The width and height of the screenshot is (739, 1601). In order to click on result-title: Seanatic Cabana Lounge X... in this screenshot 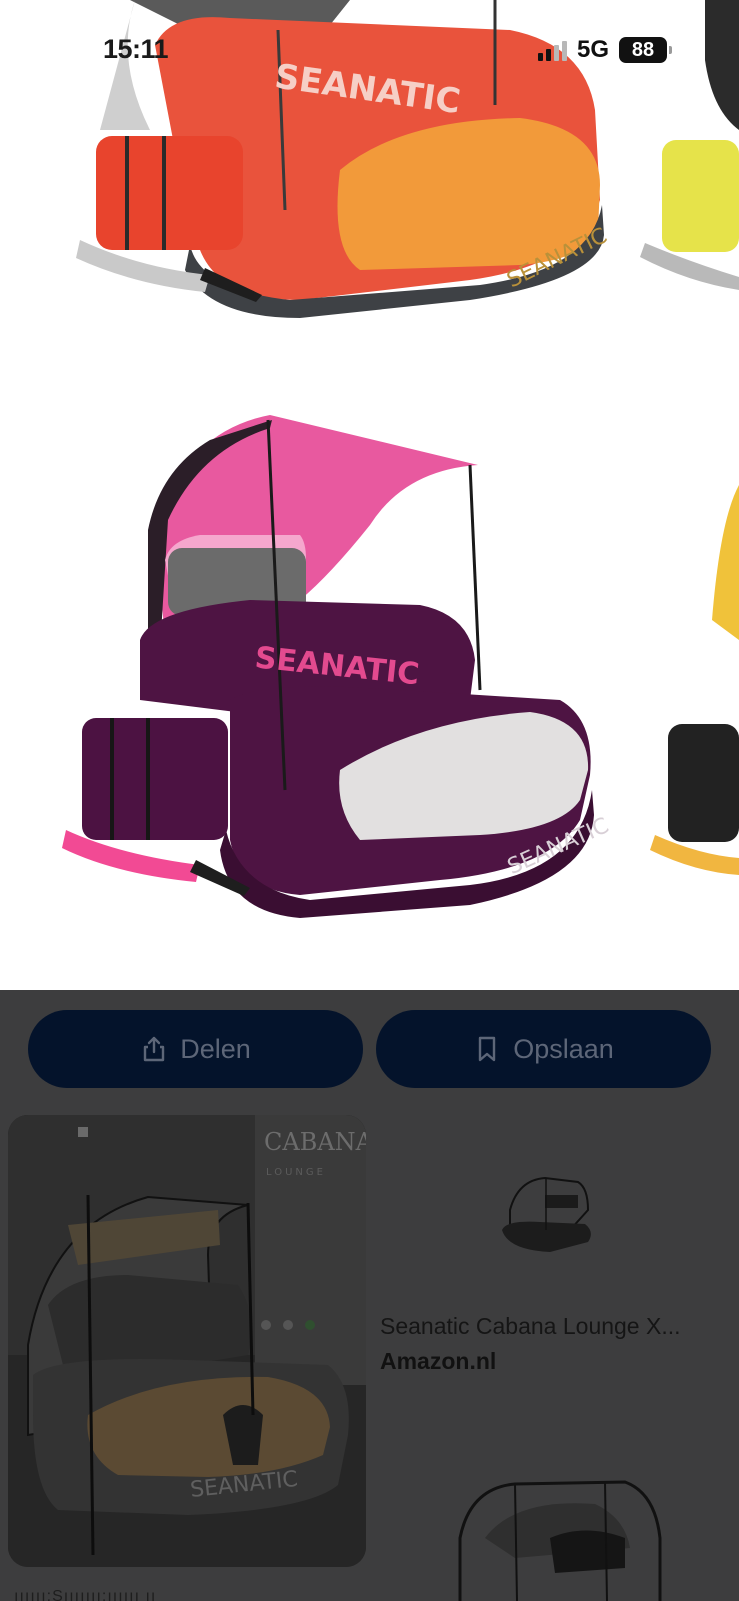, I will do `click(555, 1326)`.